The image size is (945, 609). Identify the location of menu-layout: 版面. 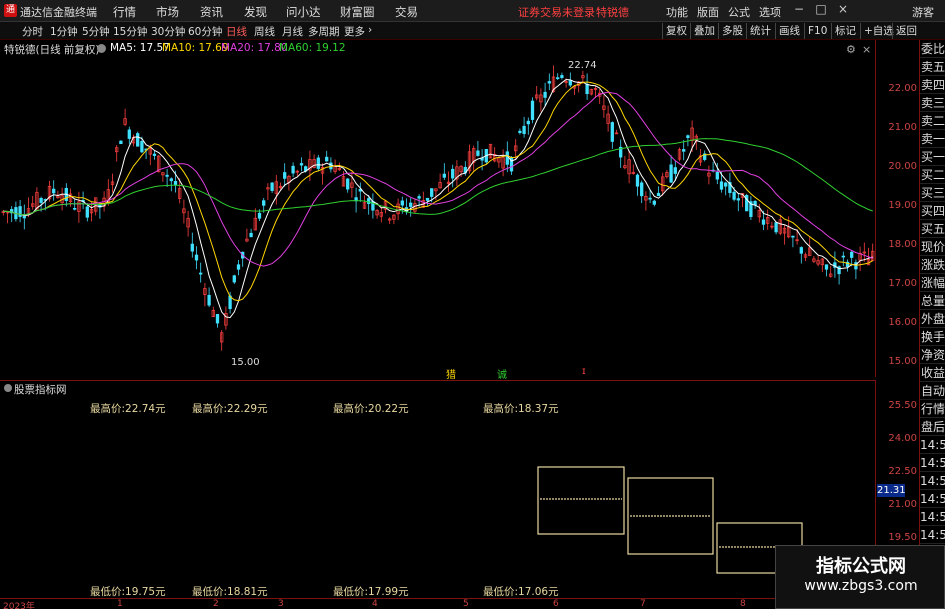
(708, 12).